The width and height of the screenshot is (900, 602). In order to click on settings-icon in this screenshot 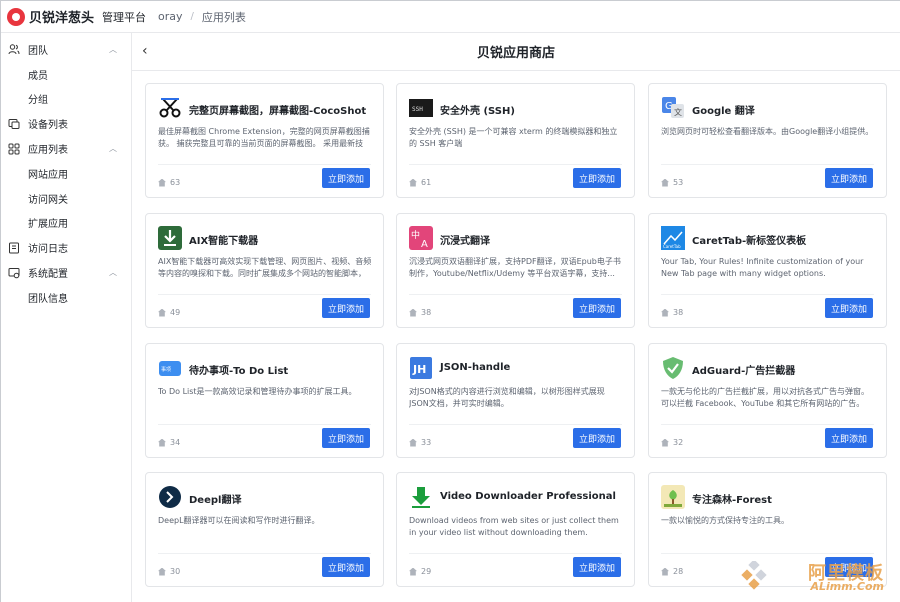, I will do `click(14, 272)`.